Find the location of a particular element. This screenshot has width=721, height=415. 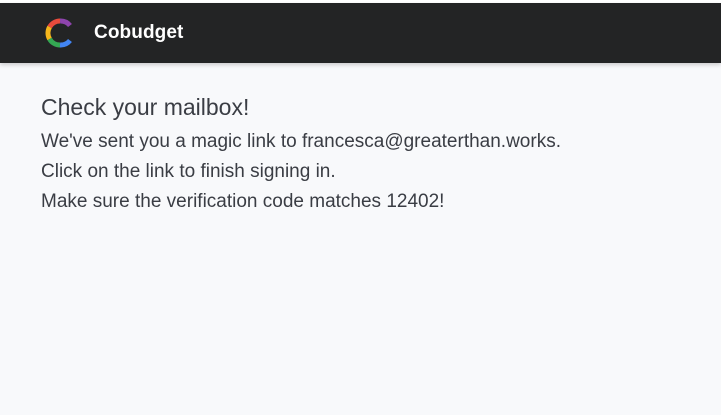

page-title: Check your mailbox! is located at coordinates (145, 107).